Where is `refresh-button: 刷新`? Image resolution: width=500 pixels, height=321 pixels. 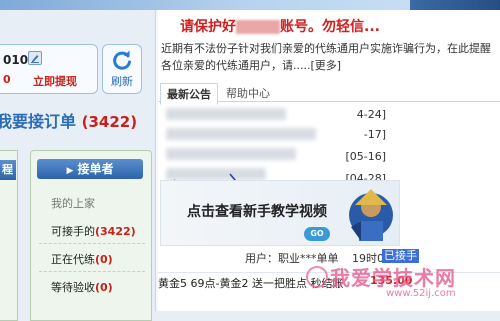
refresh-button: 刷新 is located at coordinates (122, 69).